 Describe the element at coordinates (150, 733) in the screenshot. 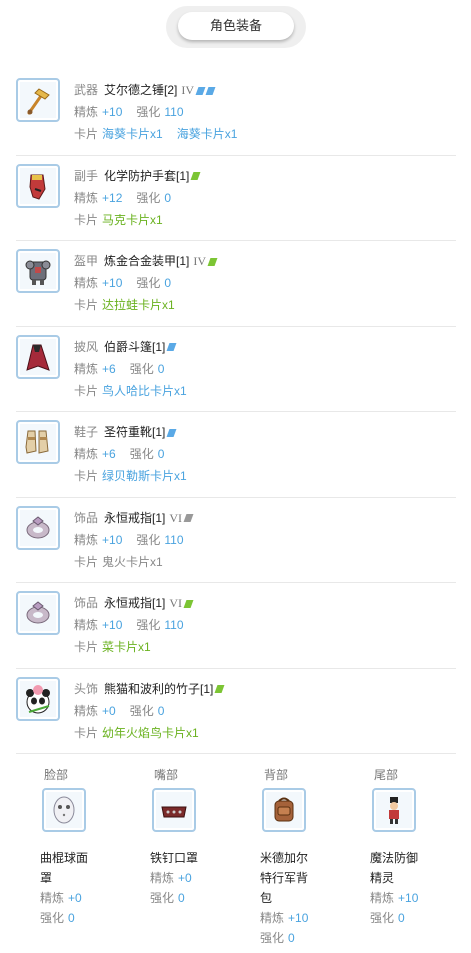

I see `card-name: 幼年火焰鸟卡片x1` at that location.